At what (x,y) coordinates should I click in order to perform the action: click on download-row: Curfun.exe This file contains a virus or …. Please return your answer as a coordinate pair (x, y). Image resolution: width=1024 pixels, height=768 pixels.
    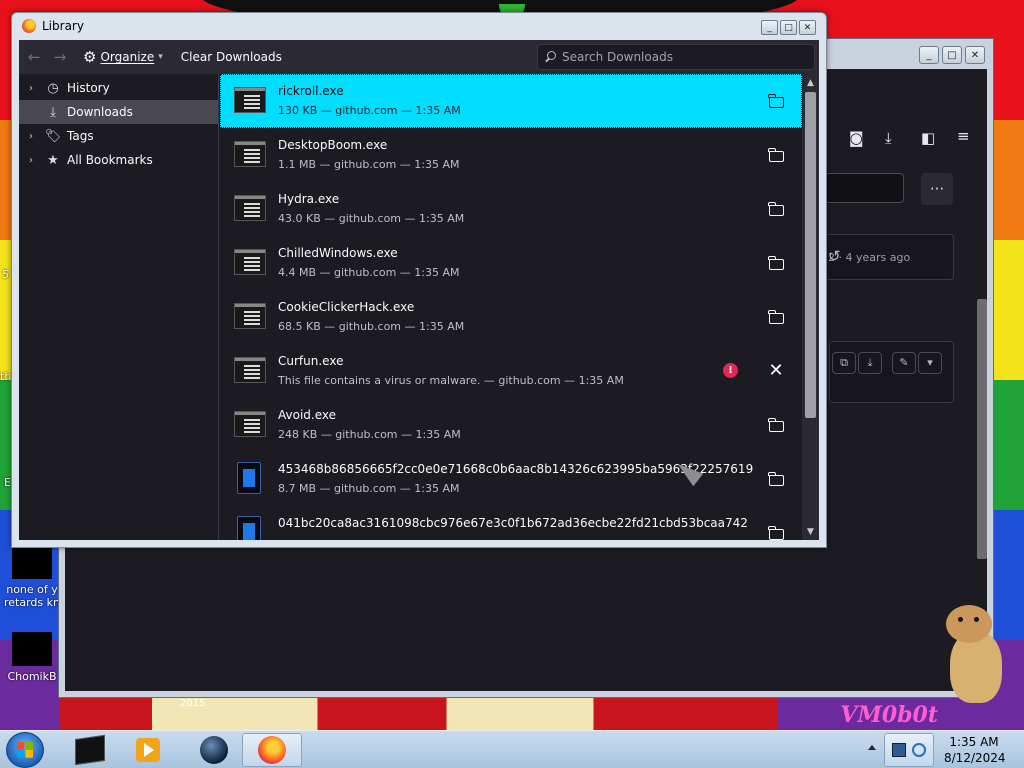
    Looking at the image, I should click on (511, 371).